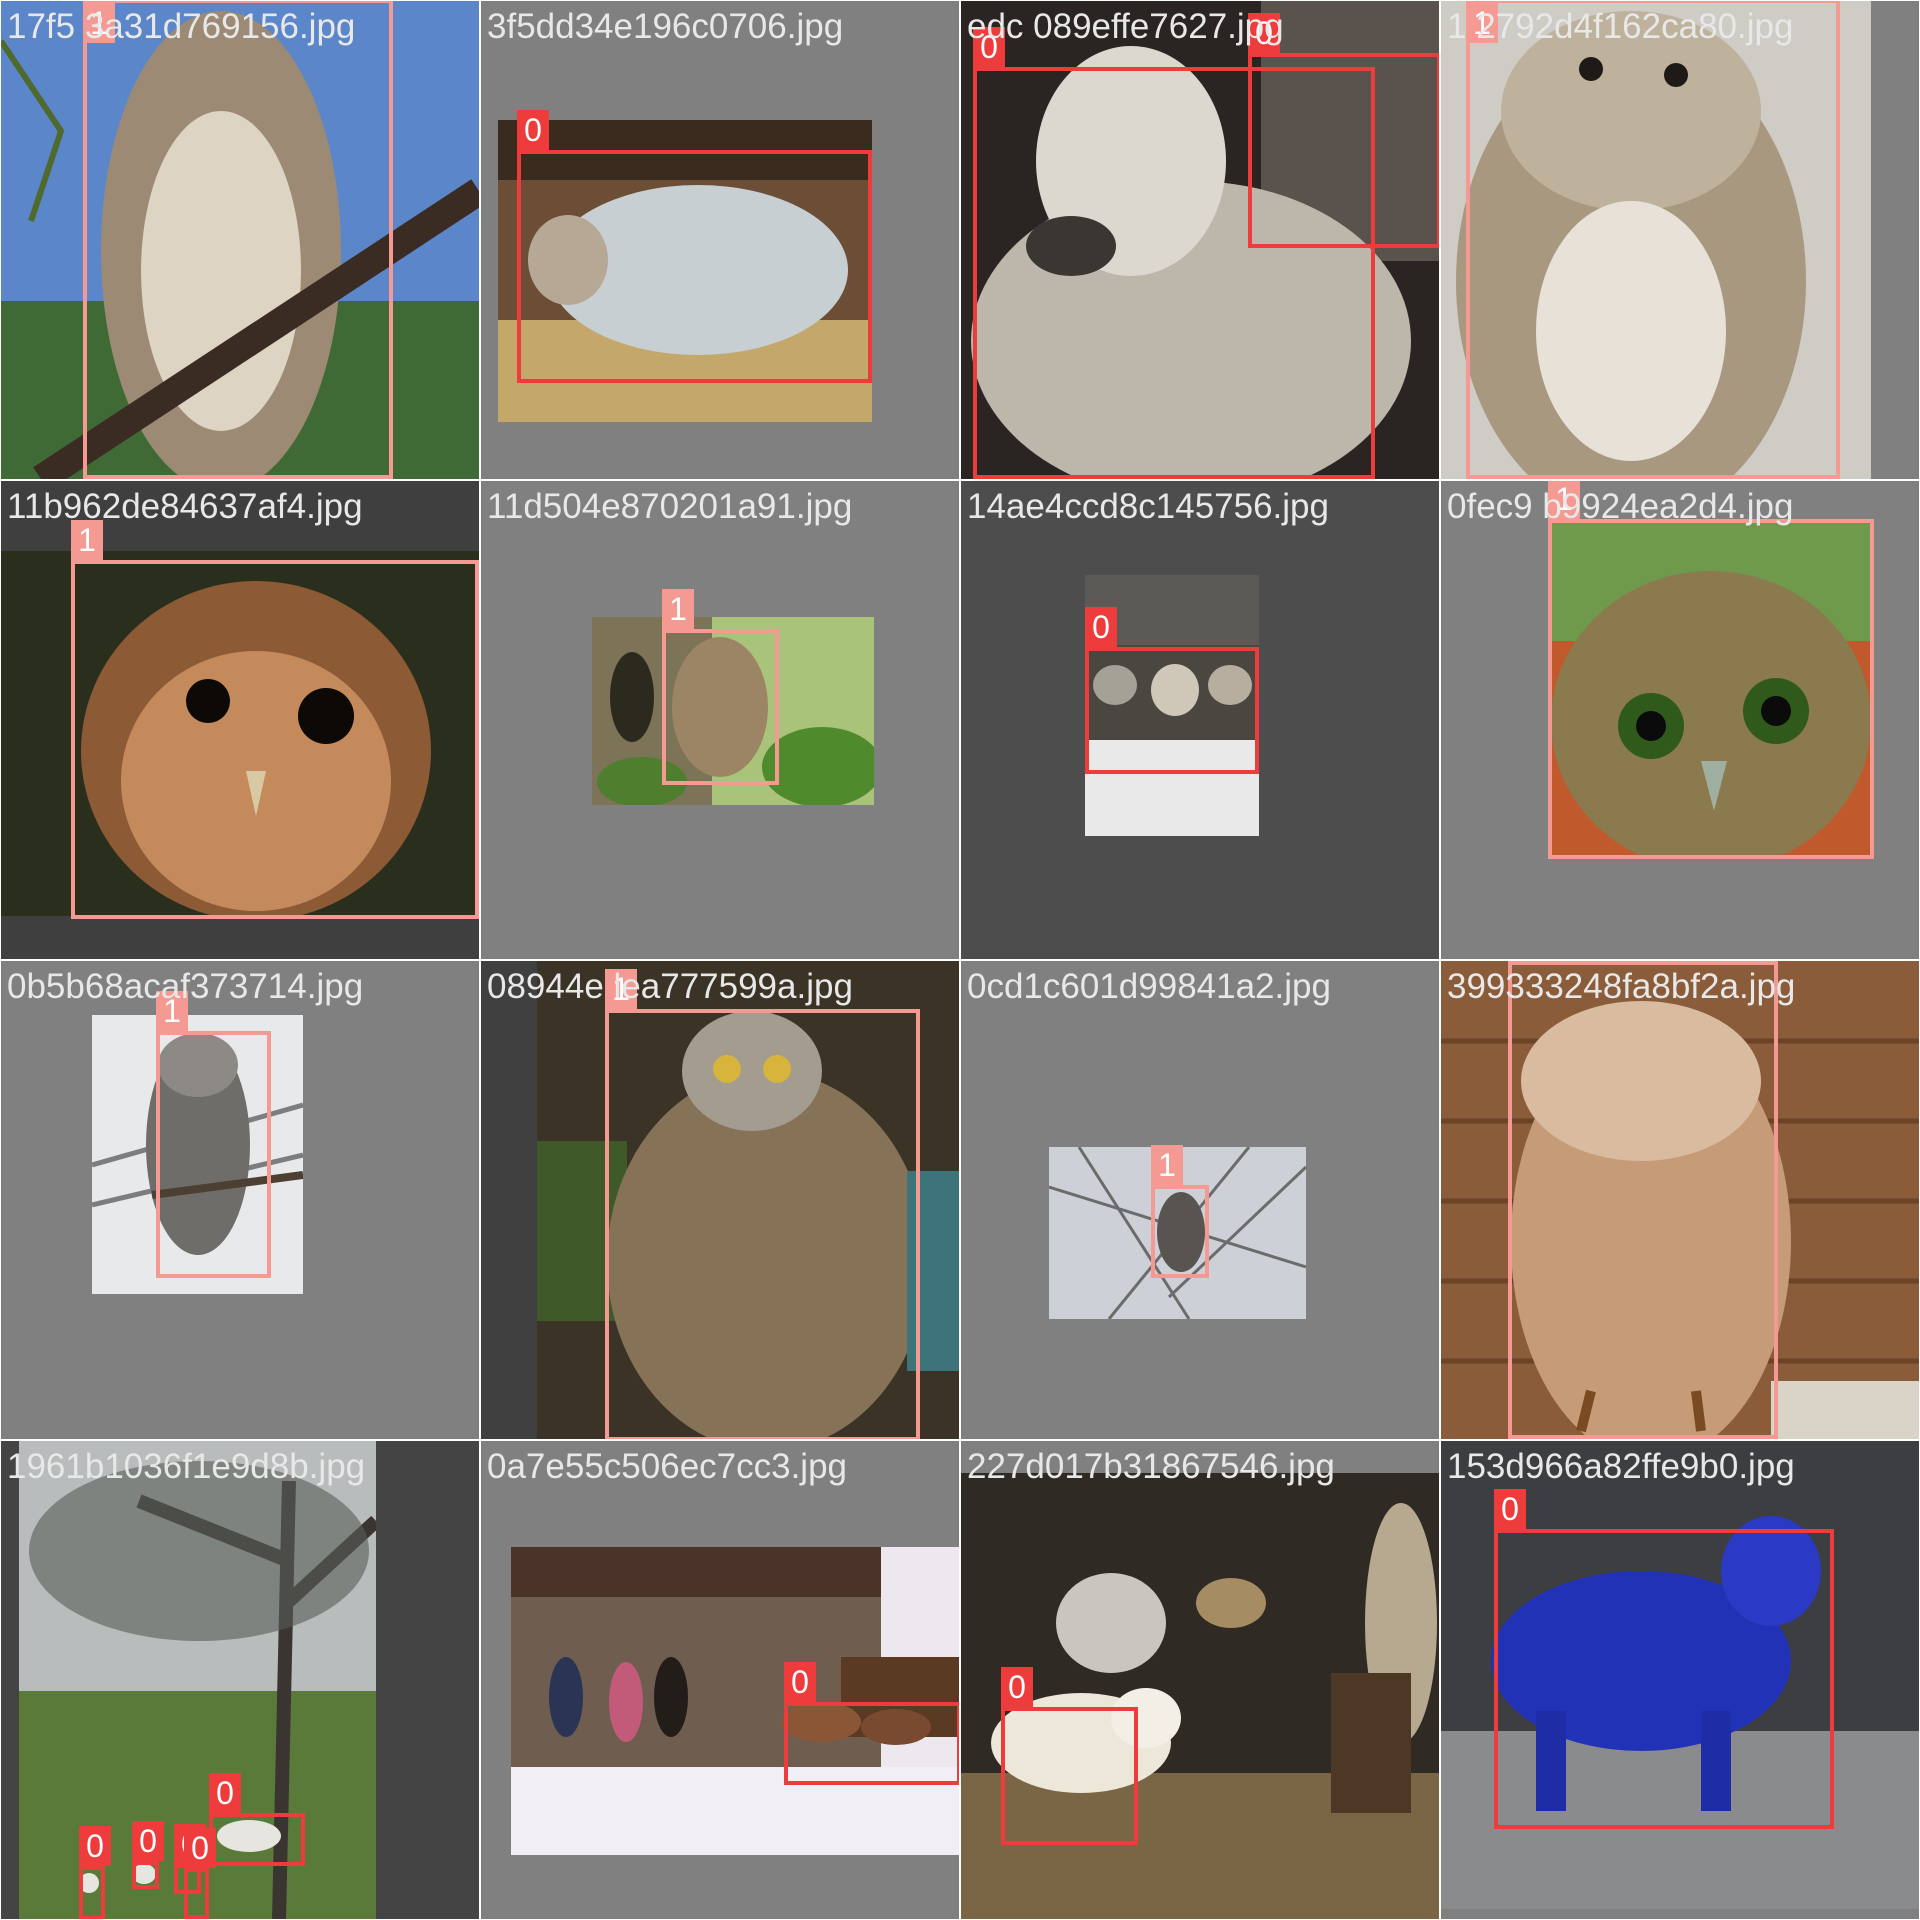 The image size is (1920, 1920). What do you see at coordinates (1149, 986) in the screenshot?
I see `filename-label: 0cd1c601d99841a2.jpg` at bounding box center [1149, 986].